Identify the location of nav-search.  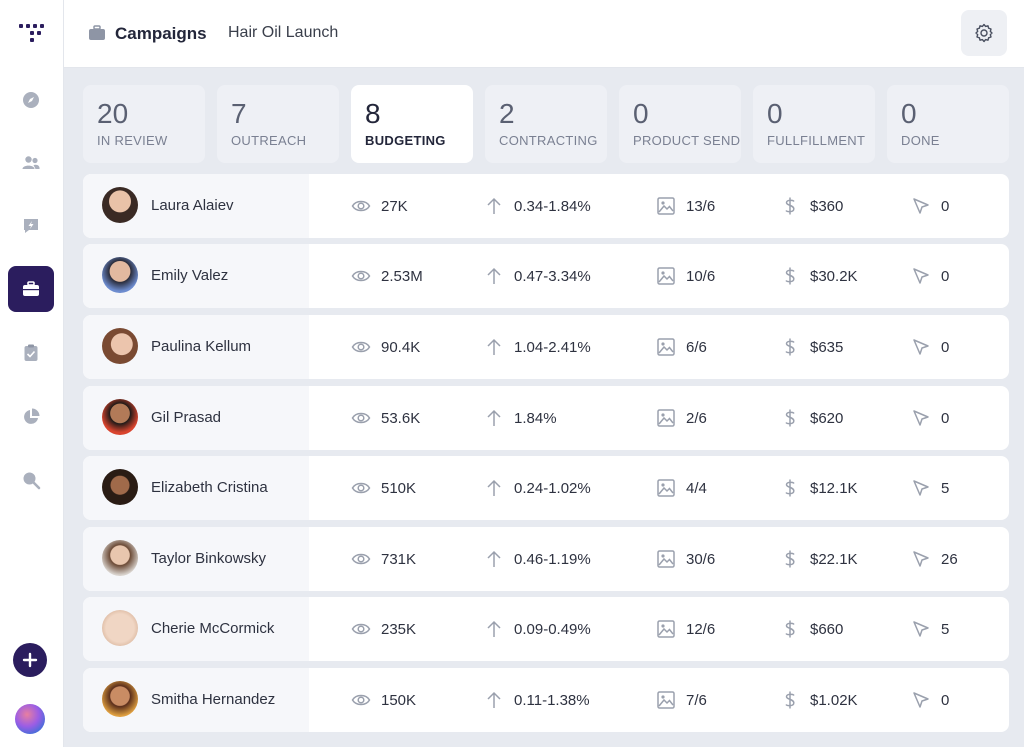
(31, 480).